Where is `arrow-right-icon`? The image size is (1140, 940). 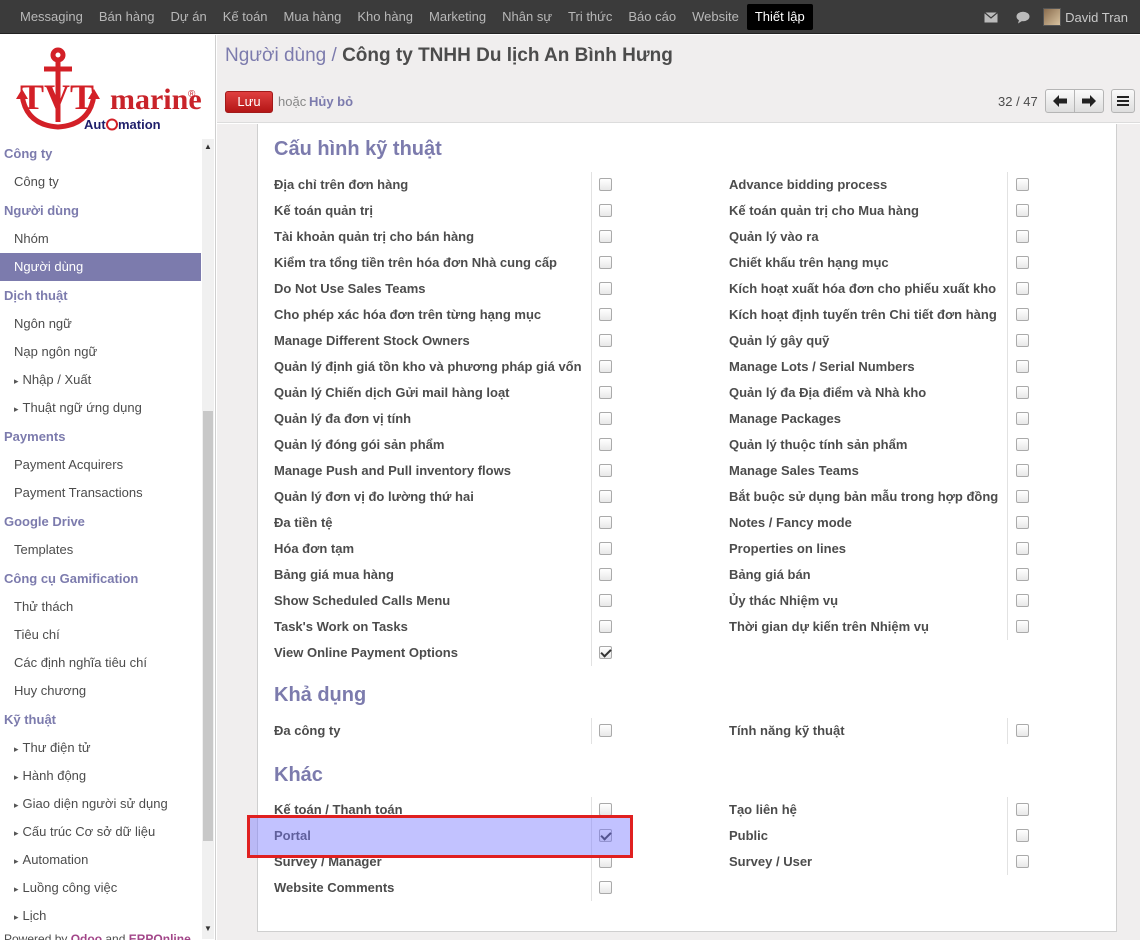 arrow-right-icon is located at coordinates (1089, 101).